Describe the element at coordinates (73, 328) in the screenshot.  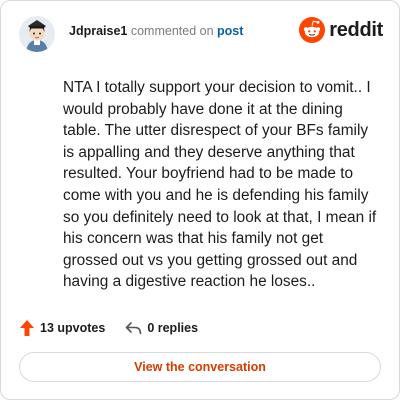
I see `upvote-count: 13 upvotes` at that location.